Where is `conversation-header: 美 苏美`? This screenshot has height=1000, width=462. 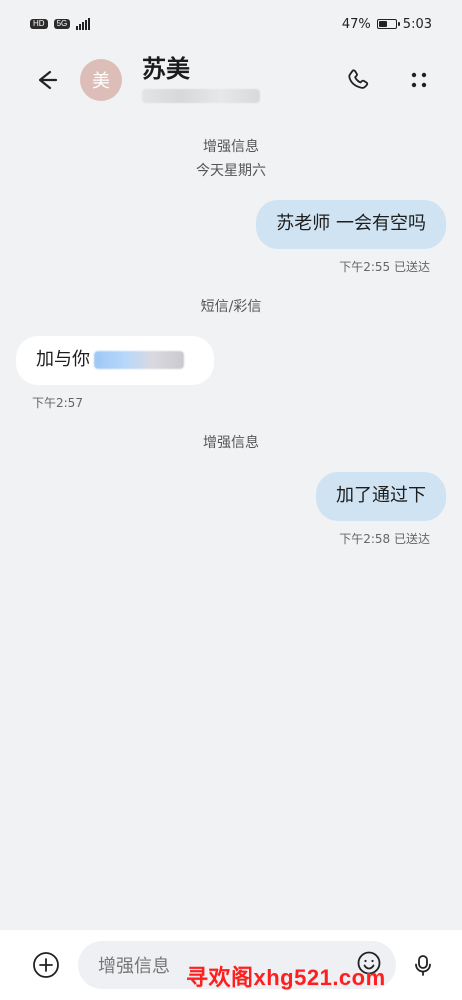
conversation-header: 美 苏美 is located at coordinates (231, 80).